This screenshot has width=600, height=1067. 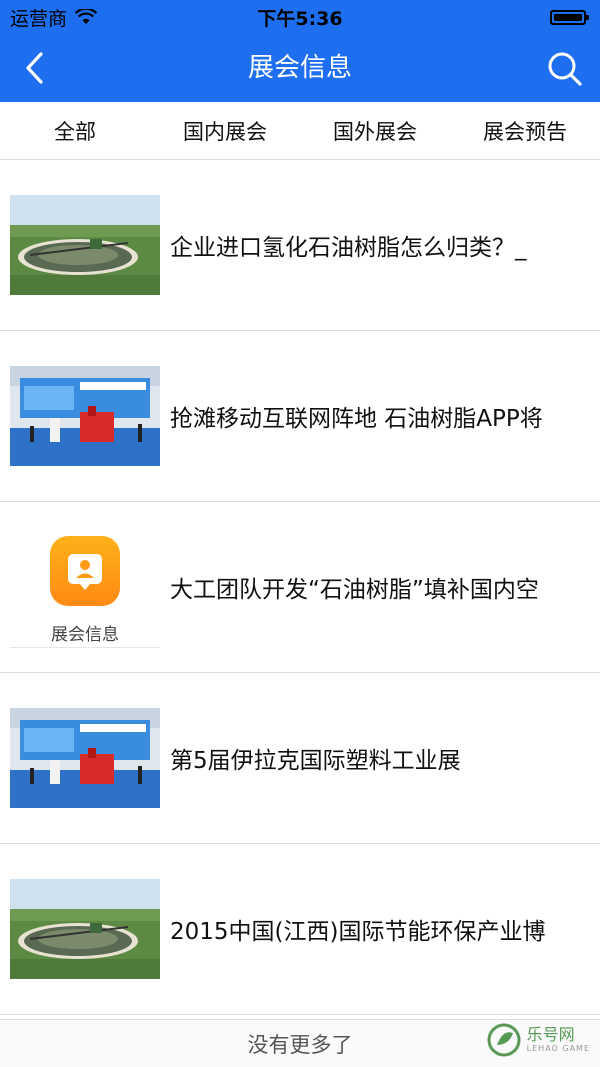 I want to click on wifi-icon, so click(x=86, y=16).